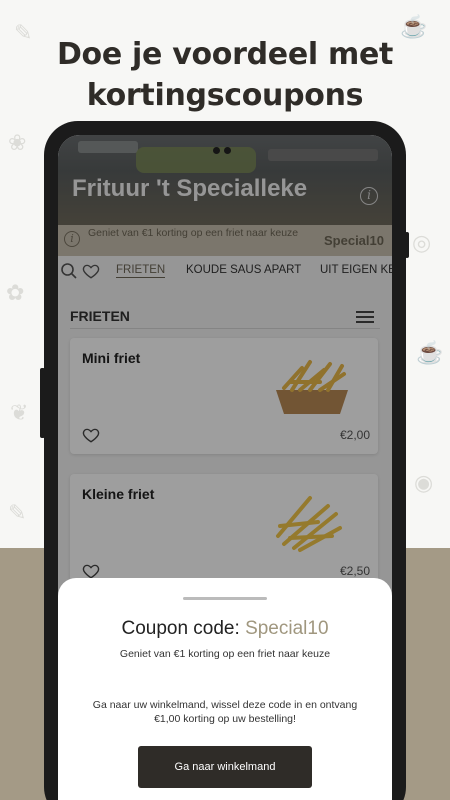 This screenshot has height=800, width=450. Describe the element at coordinates (287, 628) in the screenshot. I see `coupon-code: Special10` at that location.